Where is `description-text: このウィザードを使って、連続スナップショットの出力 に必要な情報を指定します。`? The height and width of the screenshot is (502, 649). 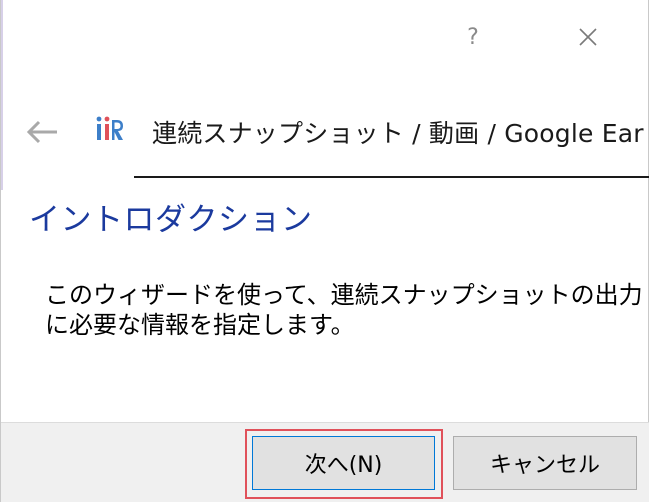
description-text: このウィザードを使って、連続スナップショットの出力 に必要な情報を指定します。 is located at coordinates (345, 310).